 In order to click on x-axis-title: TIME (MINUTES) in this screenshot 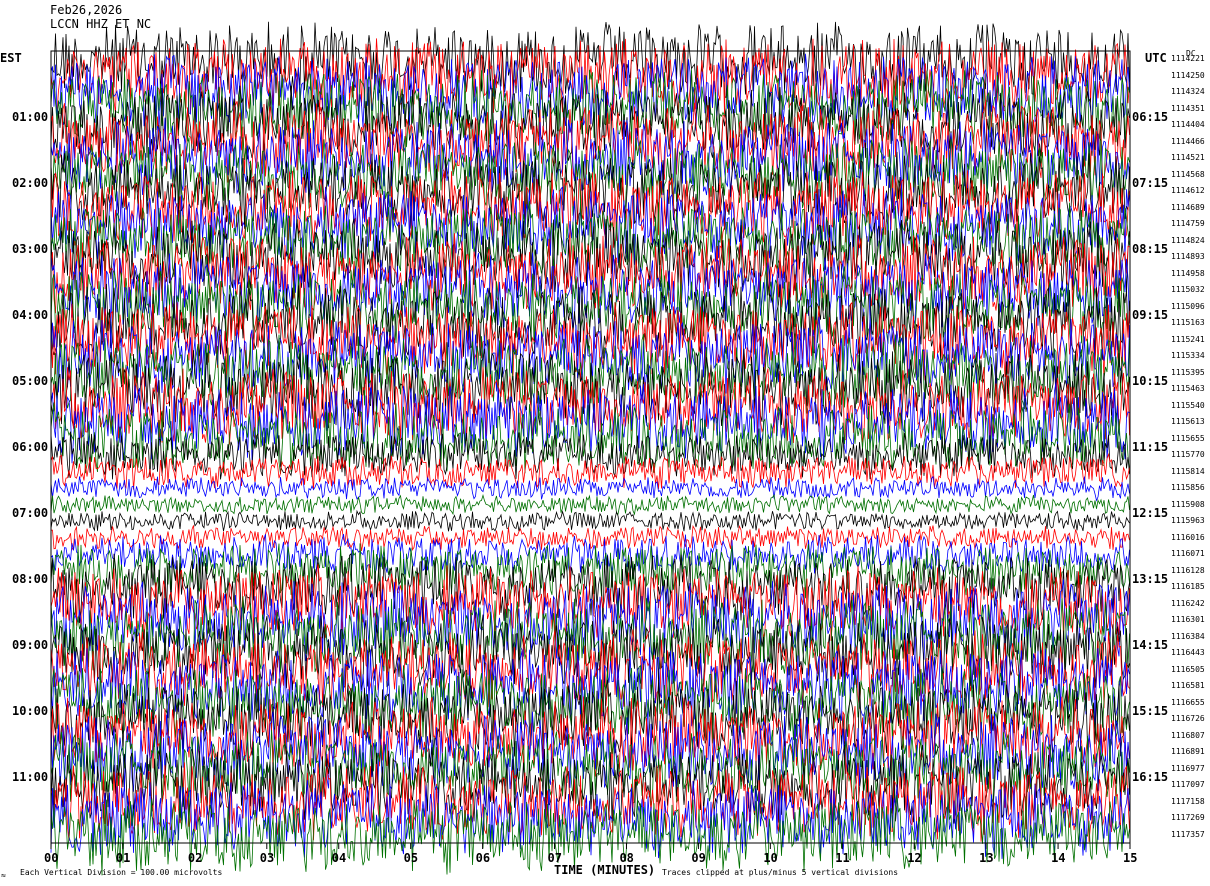, I will do `click(605, 870)`.